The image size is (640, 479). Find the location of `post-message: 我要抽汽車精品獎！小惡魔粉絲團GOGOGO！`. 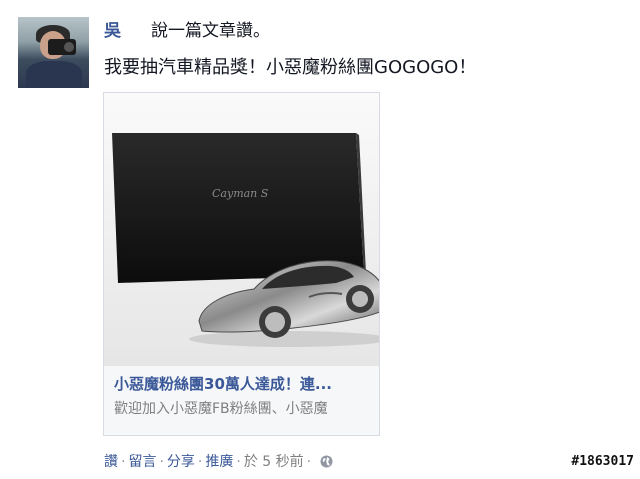

post-message: 我要抽汽車精品獎！小惡魔粉絲團GOGOGO！ is located at coordinates (290, 67).